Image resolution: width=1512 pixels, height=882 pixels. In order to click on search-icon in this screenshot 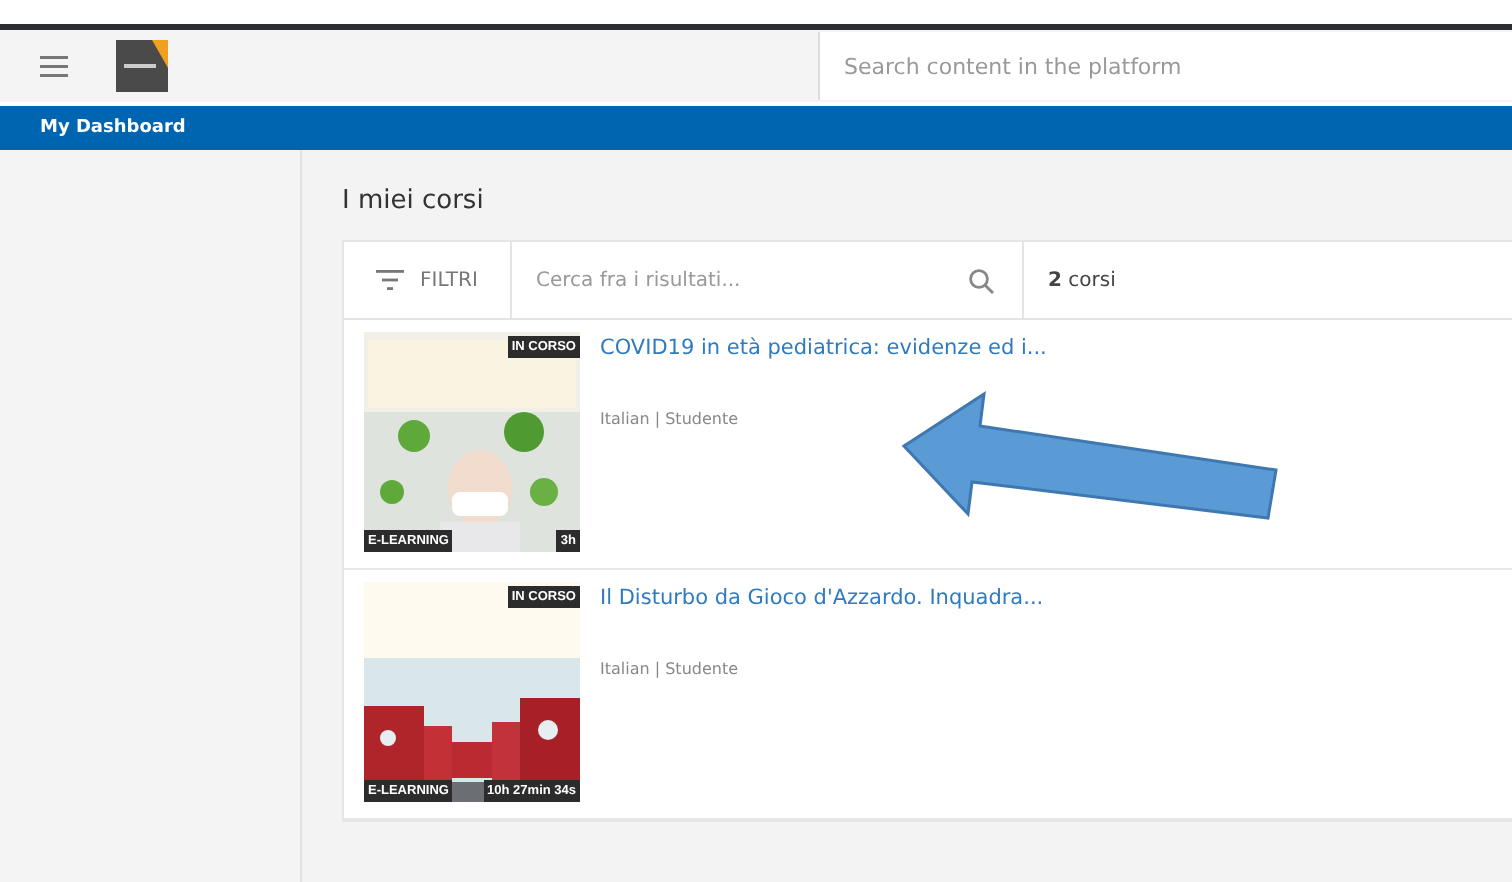, I will do `click(981, 280)`.